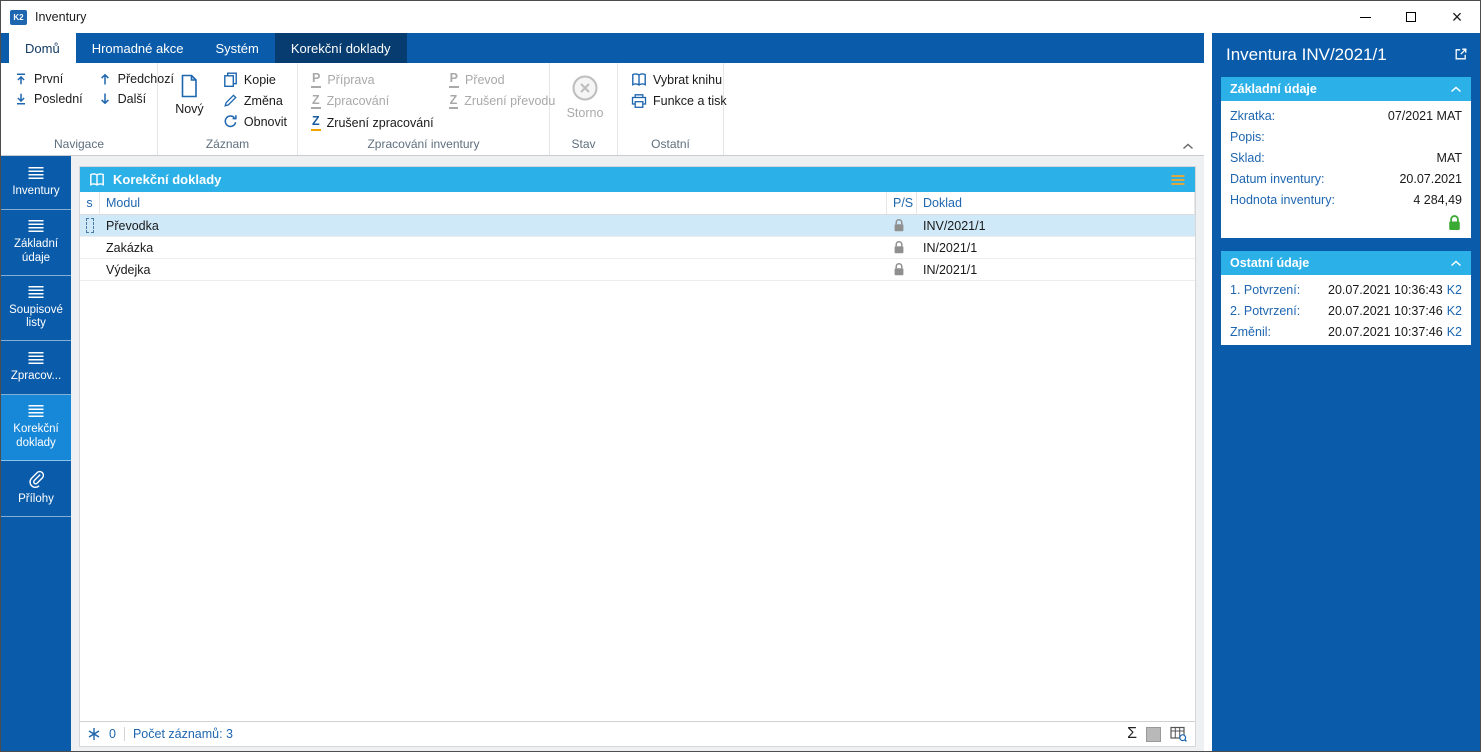 Image resolution: width=1481 pixels, height=752 pixels. I want to click on open-book-icon, so click(97, 179).